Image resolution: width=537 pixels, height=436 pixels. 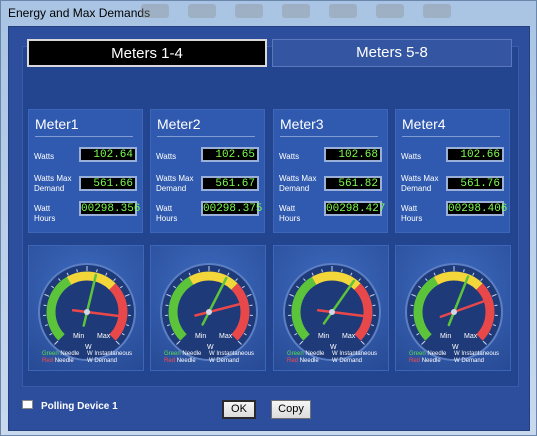 What do you see at coordinates (108, 183) in the screenshot?
I see `max-demand-readout: 561.66` at bounding box center [108, 183].